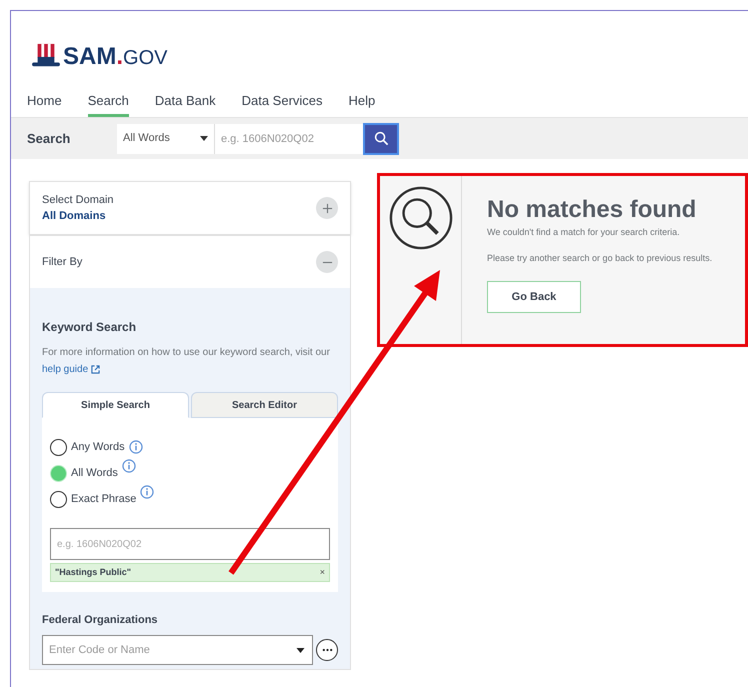 The height and width of the screenshot is (687, 748). What do you see at coordinates (115, 405) in the screenshot?
I see `search-type-tab: Simple Search` at bounding box center [115, 405].